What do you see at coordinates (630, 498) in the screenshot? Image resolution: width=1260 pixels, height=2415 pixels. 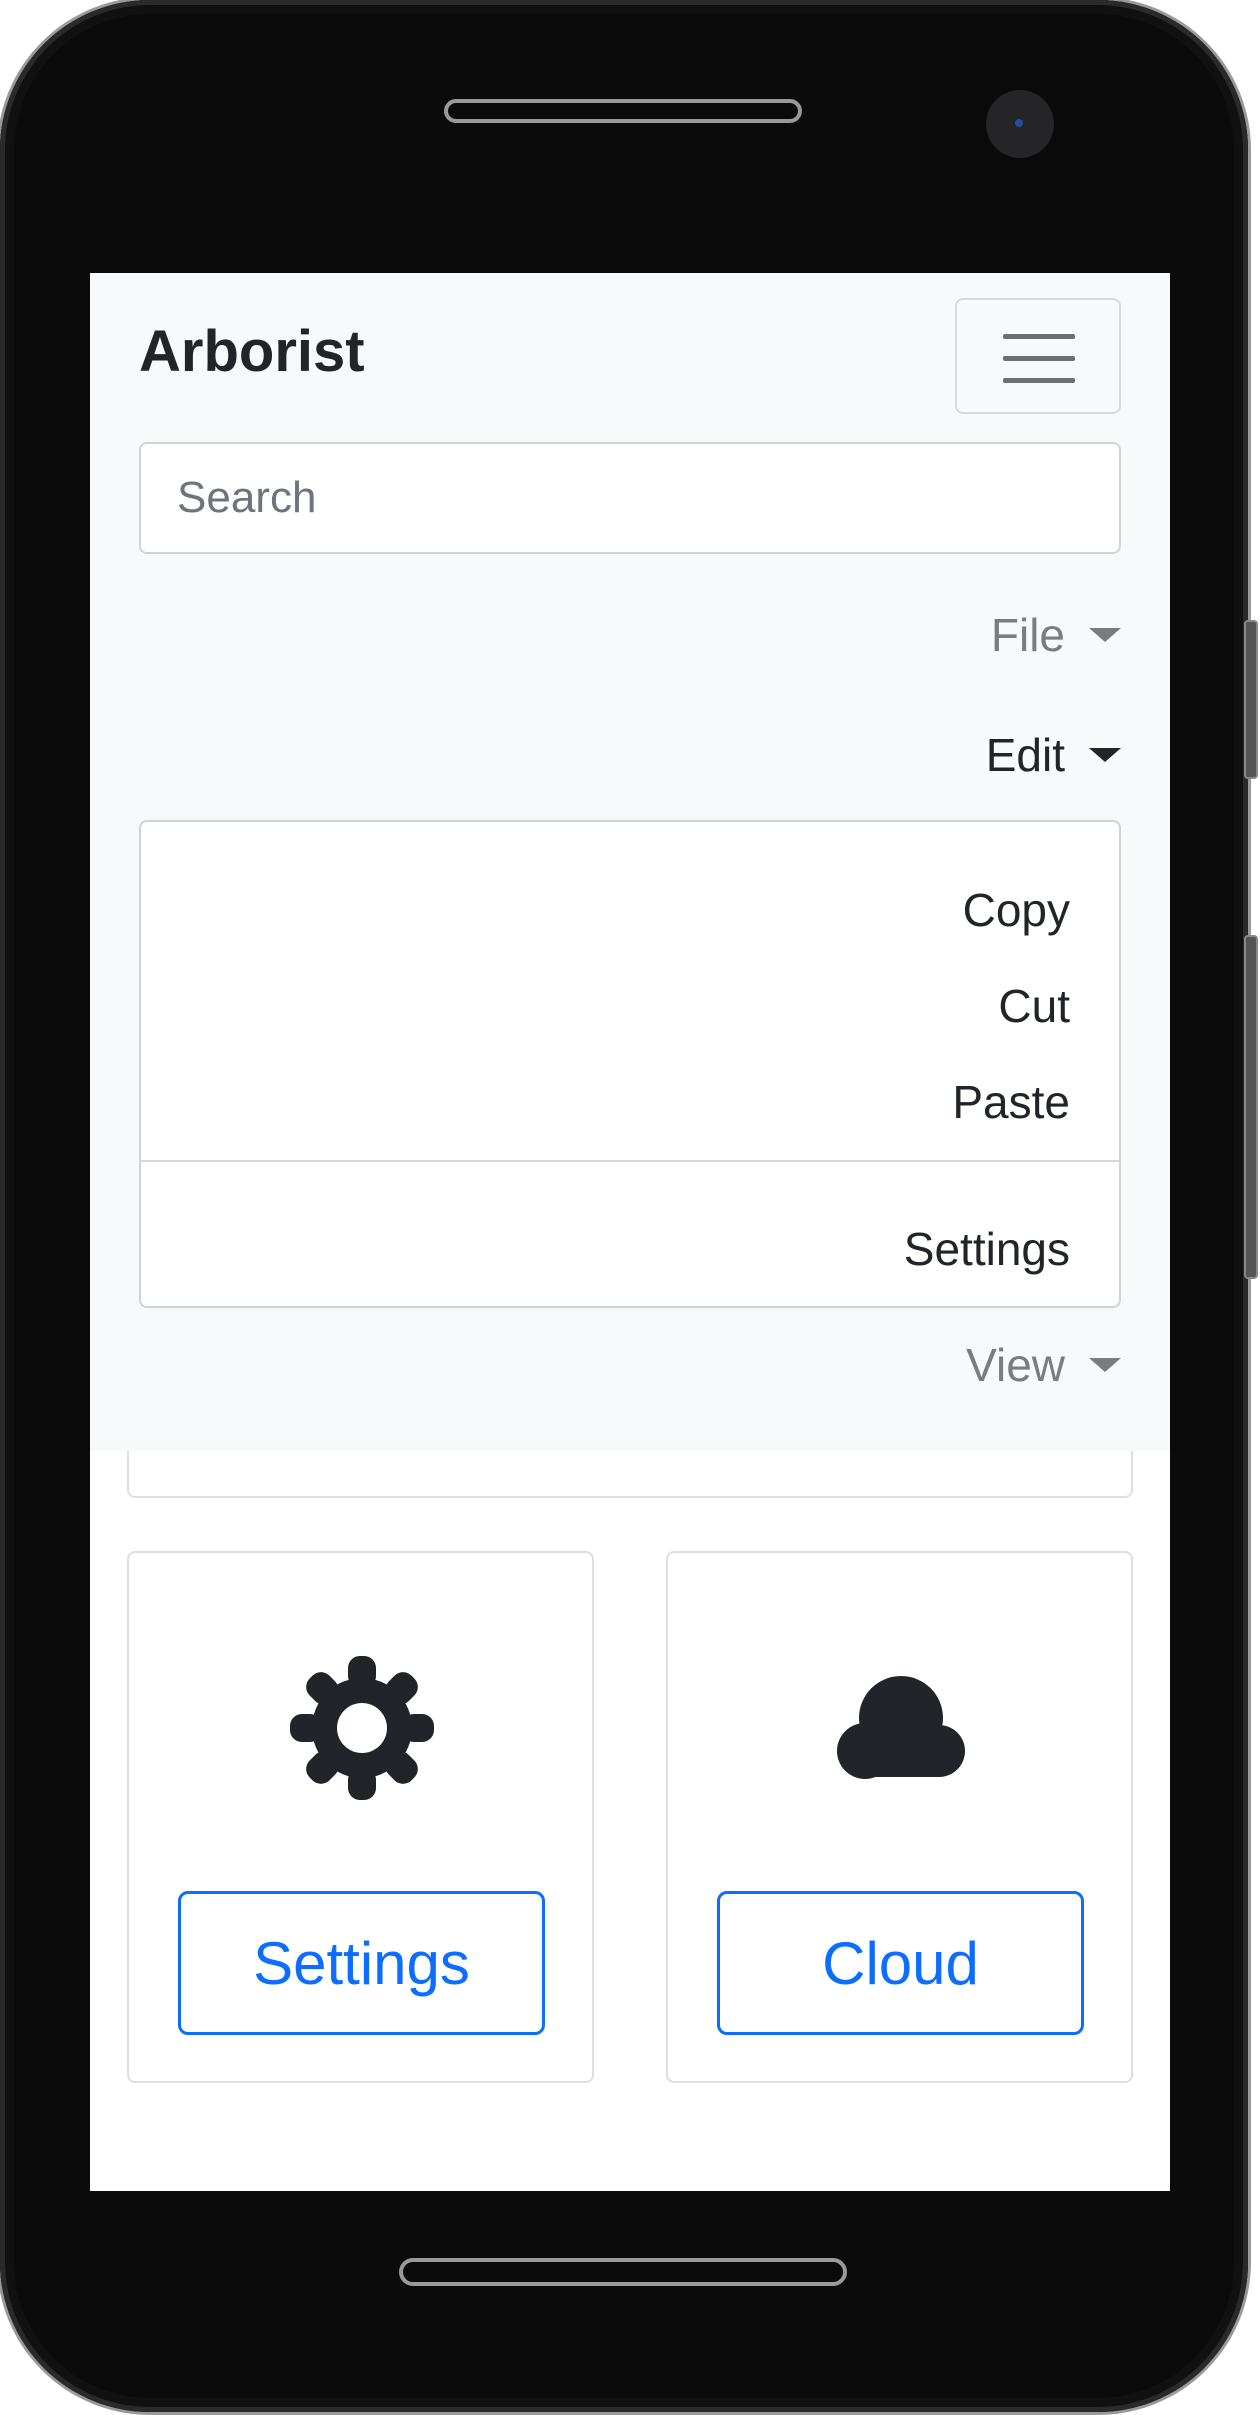 I see `search-input` at bounding box center [630, 498].